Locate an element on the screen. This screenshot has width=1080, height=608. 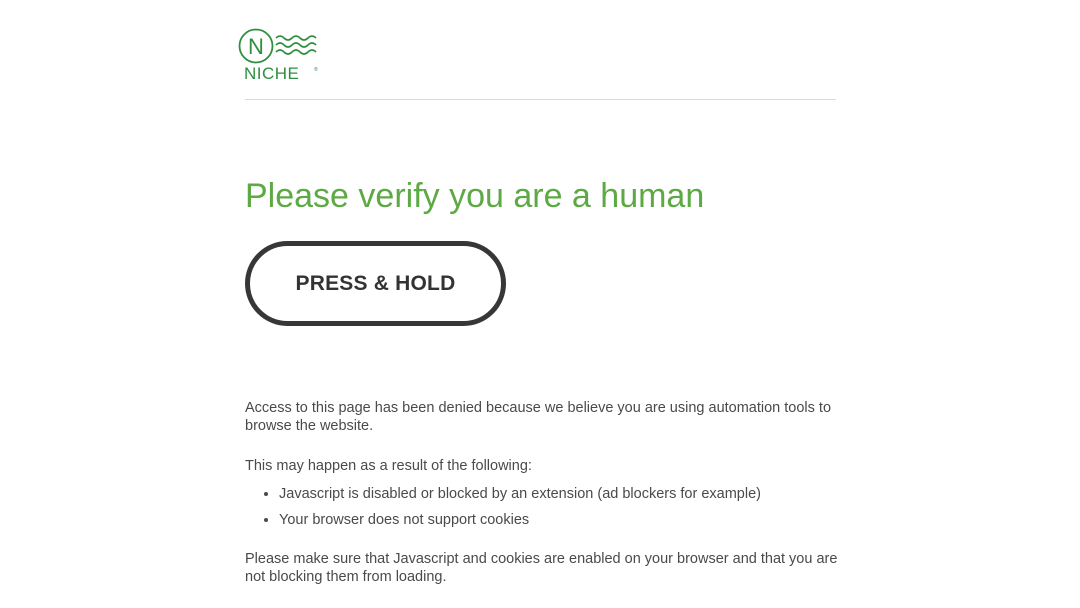
press-and-hold-button: PRESS & HOLD is located at coordinates (375, 283).